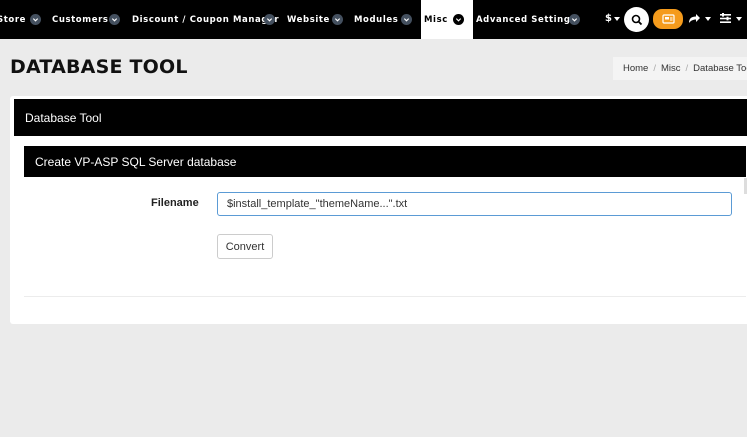 The width and height of the screenshot is (747, 437). I want to click on nav-item-misc: Misc, so click(447, 19).